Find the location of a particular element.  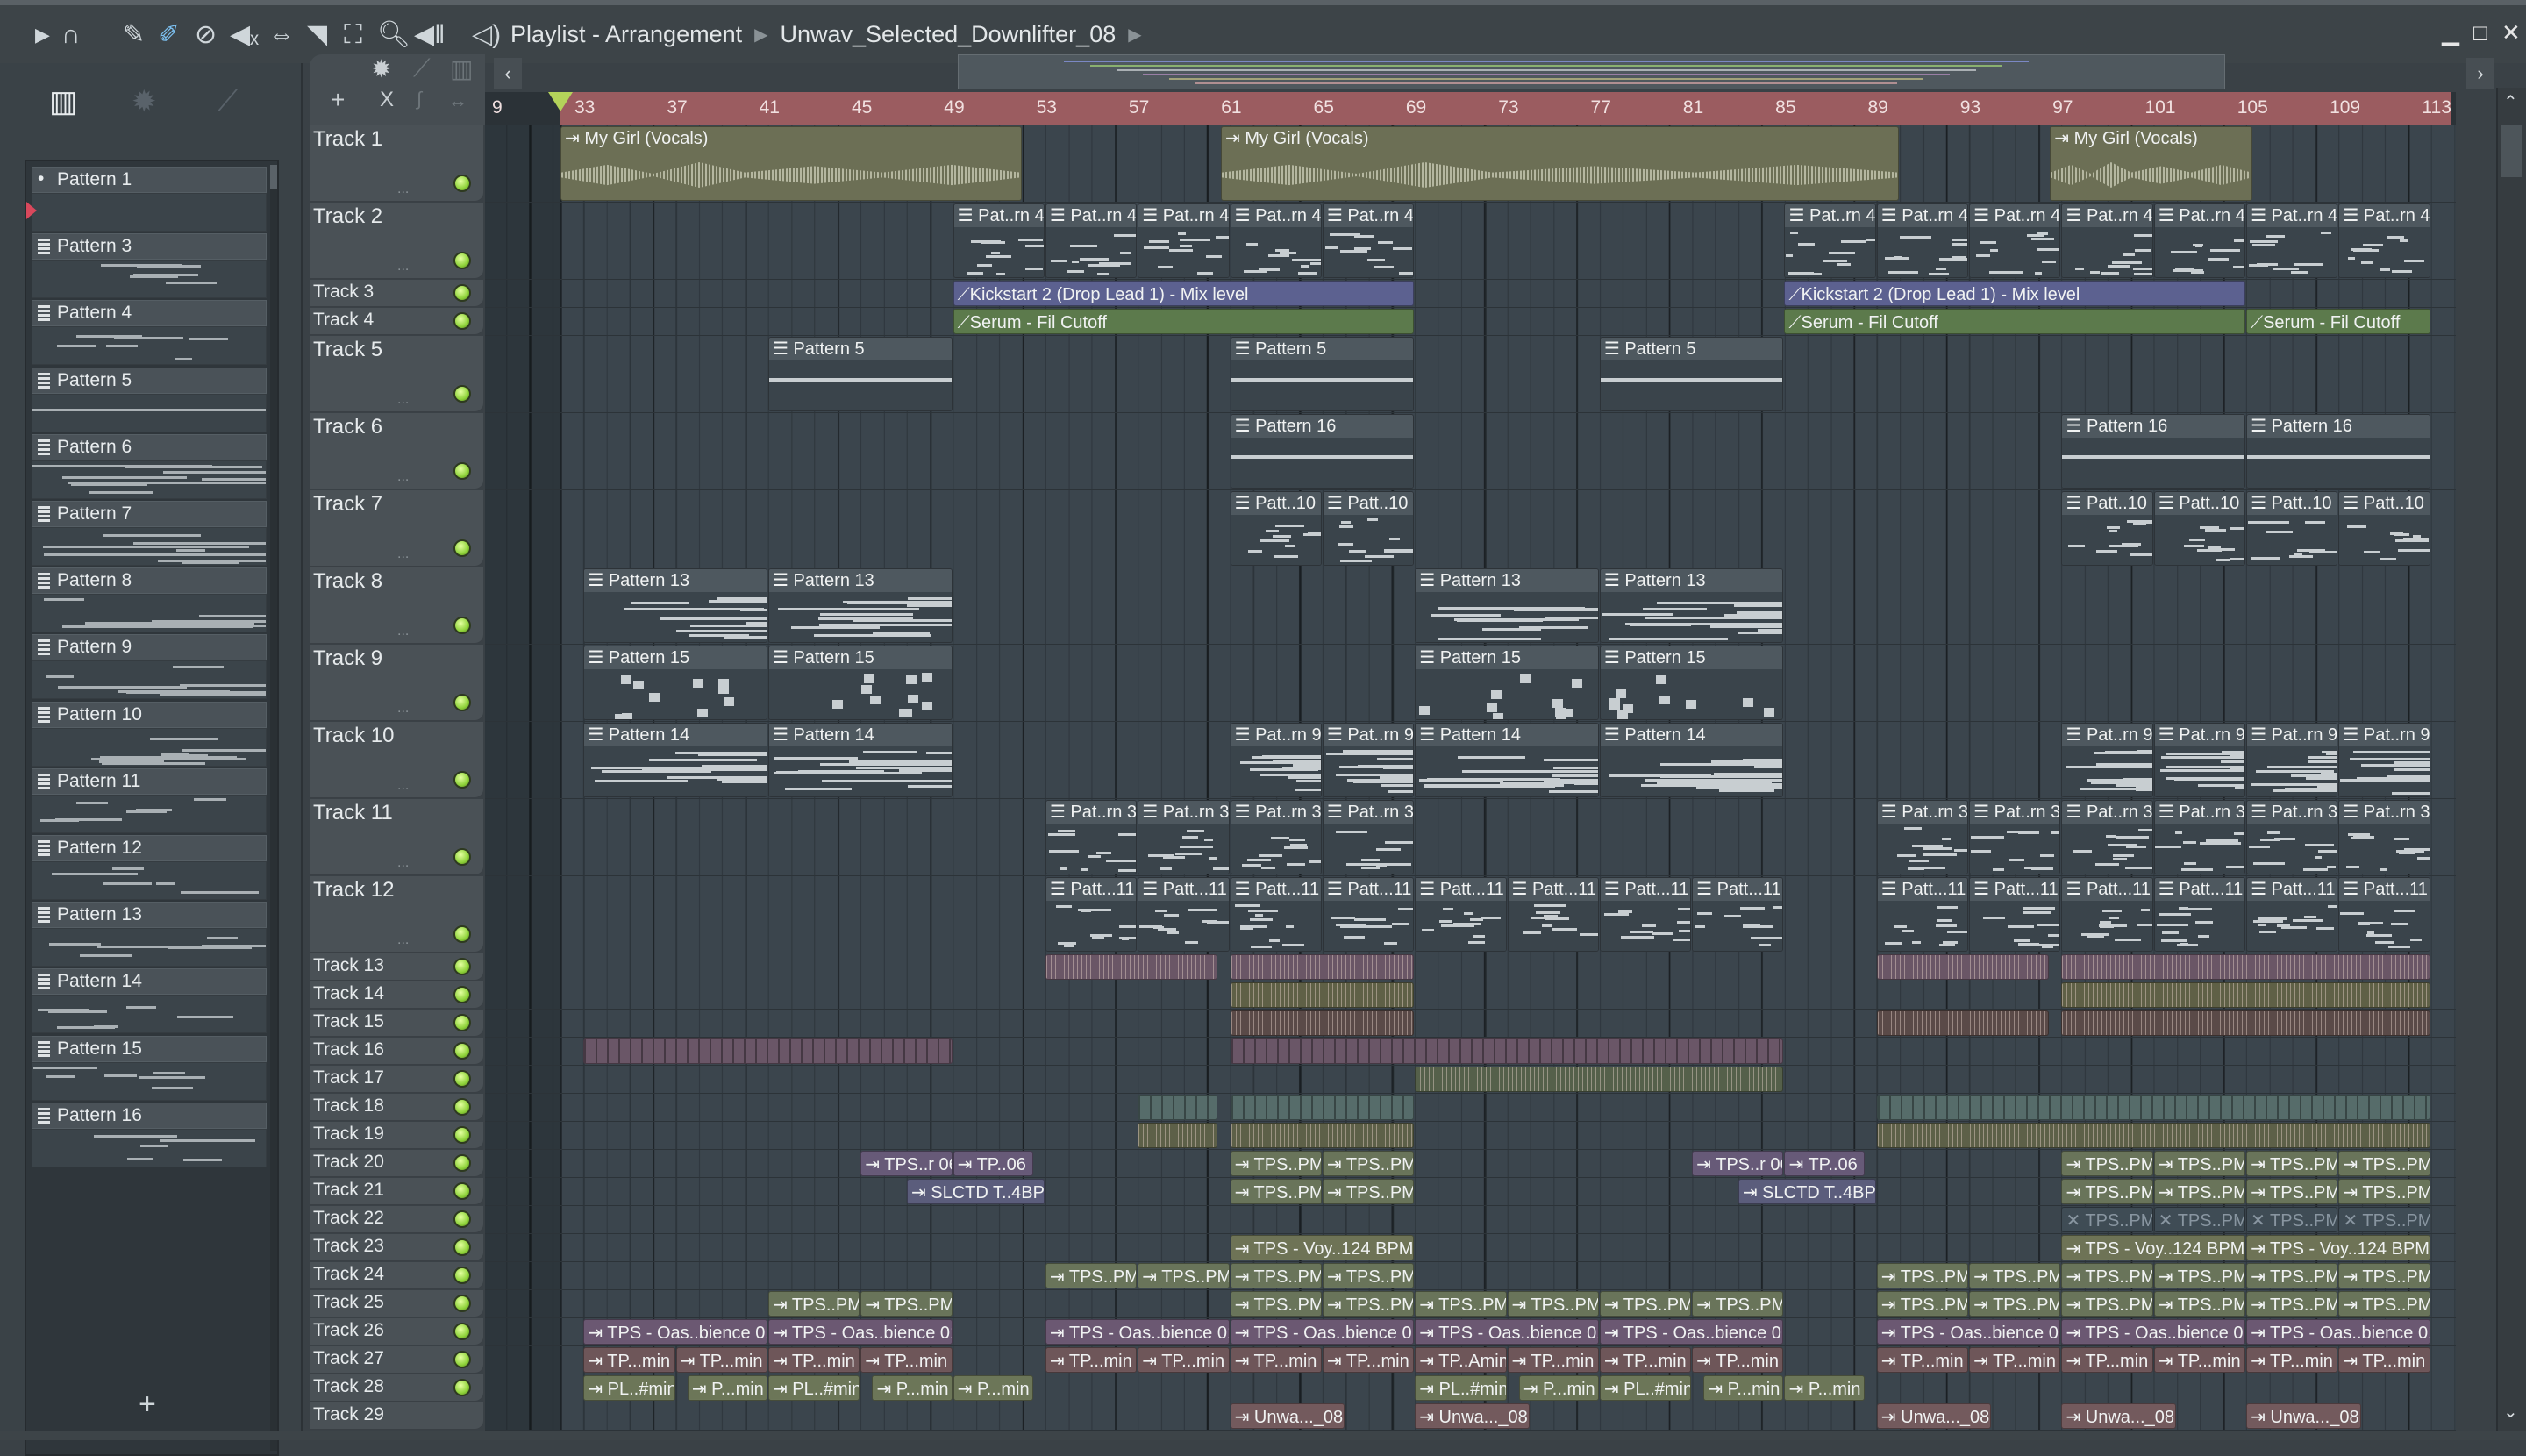

pattern-item-header: Pattern 6 is located at coordinates (149, 446).